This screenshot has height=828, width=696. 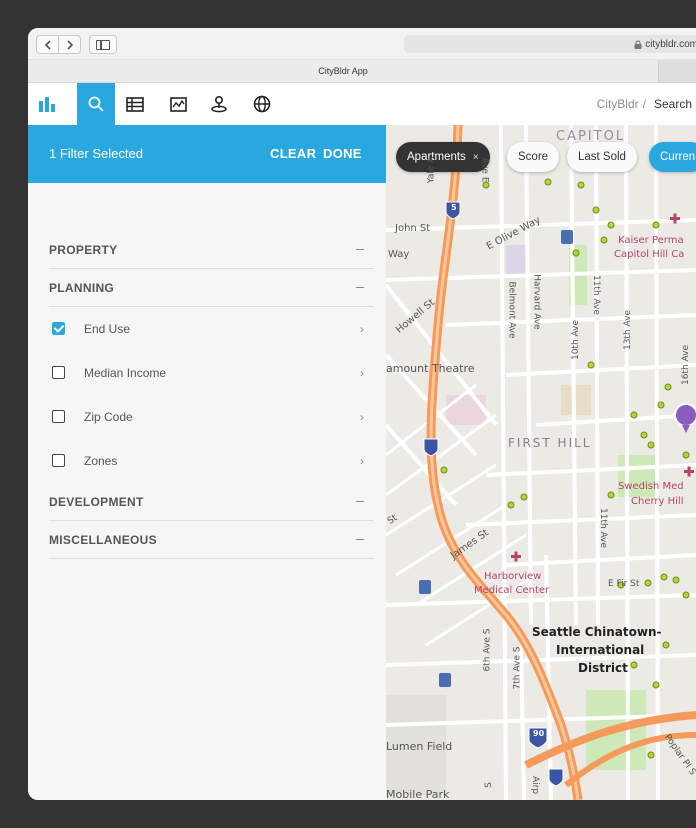 I want to click on chip-last-sold: Last Sold, so click(x=602, y=157).